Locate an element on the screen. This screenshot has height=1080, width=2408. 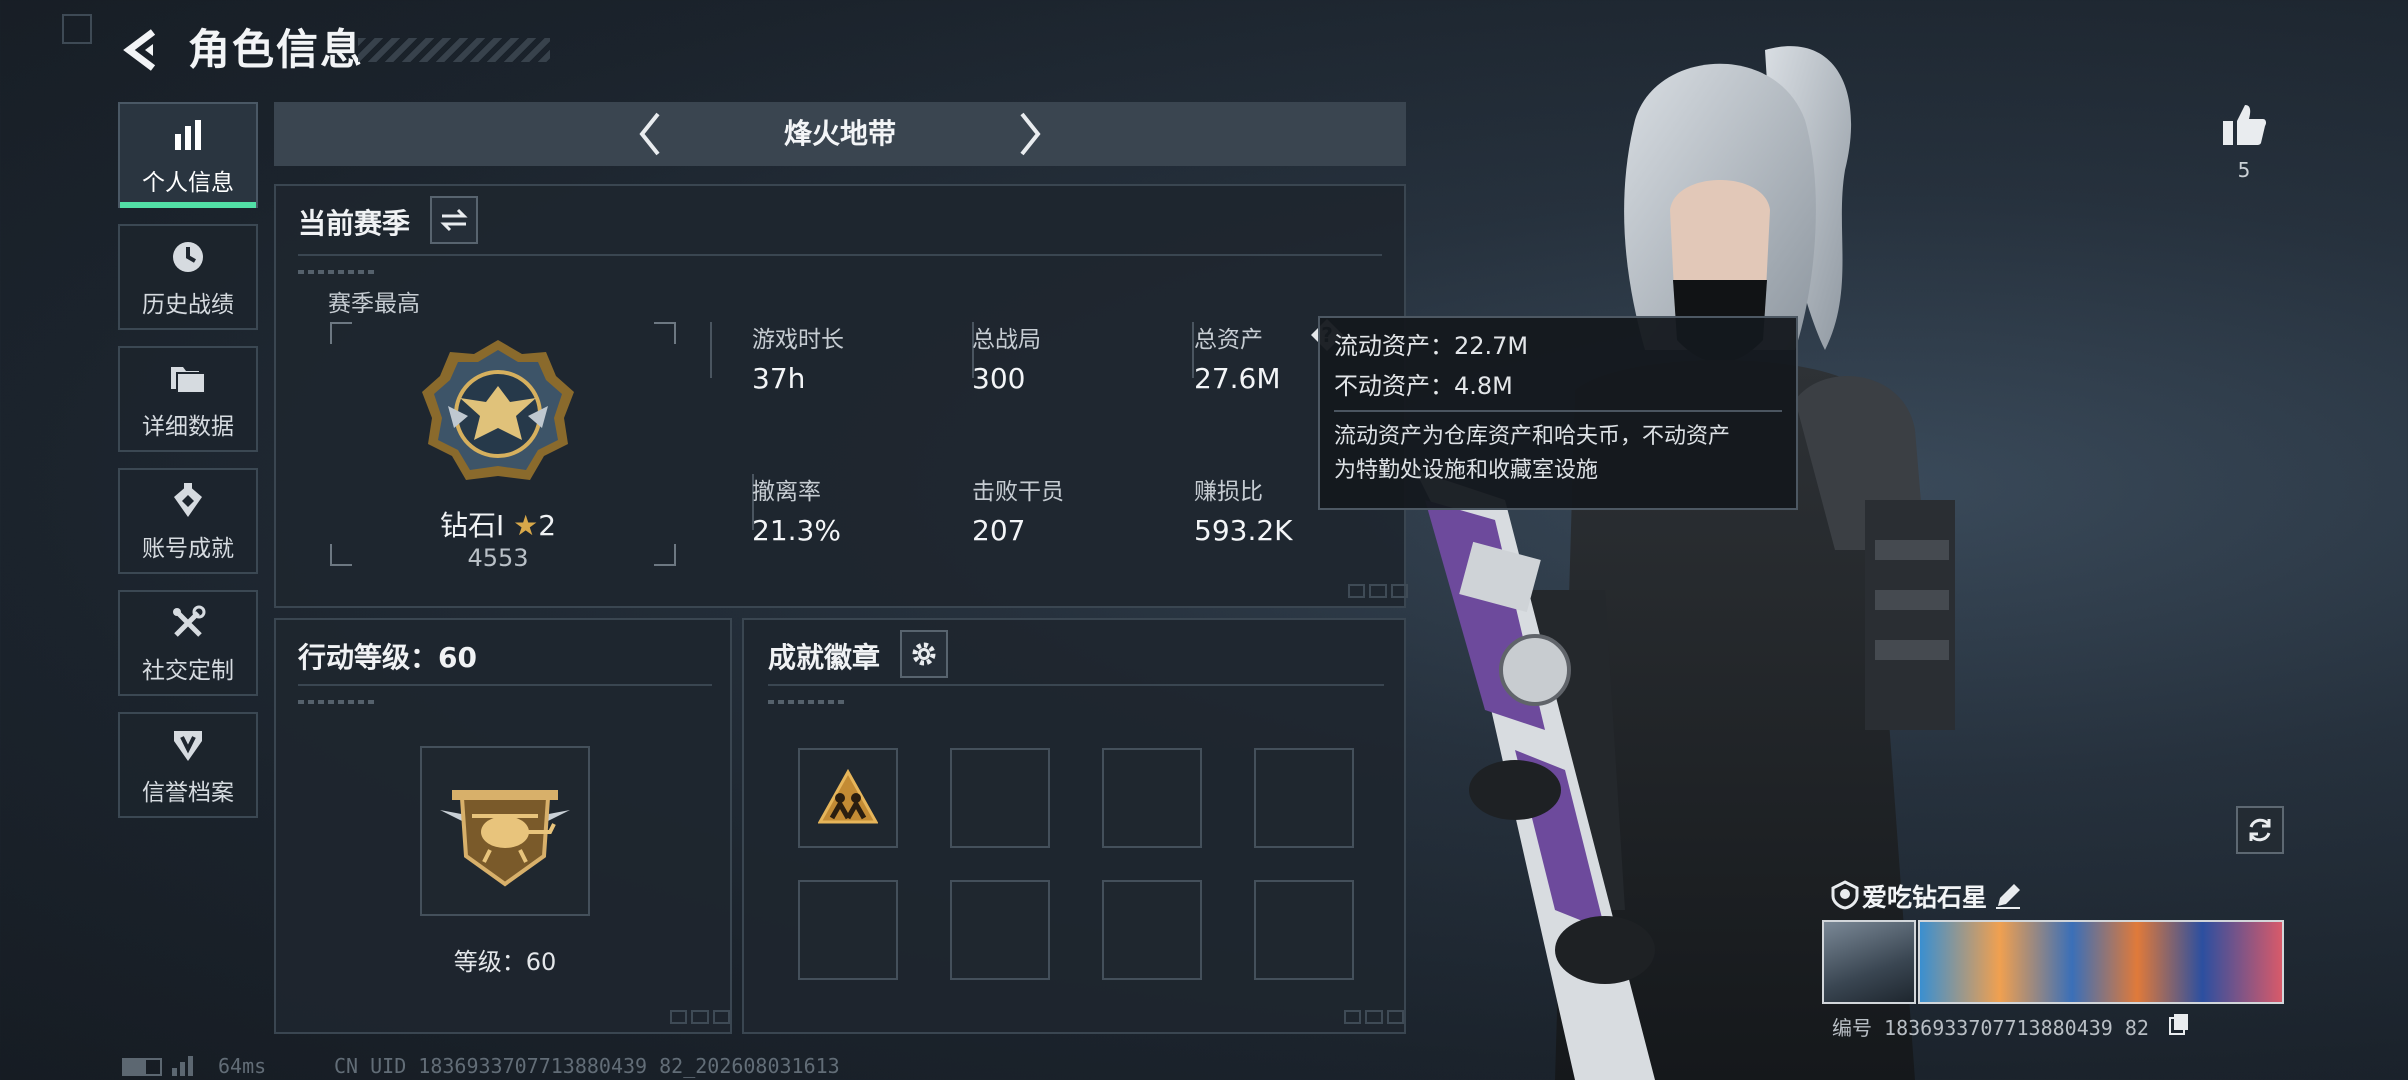
like-count: 5 is located at coordinates (2244, 170).